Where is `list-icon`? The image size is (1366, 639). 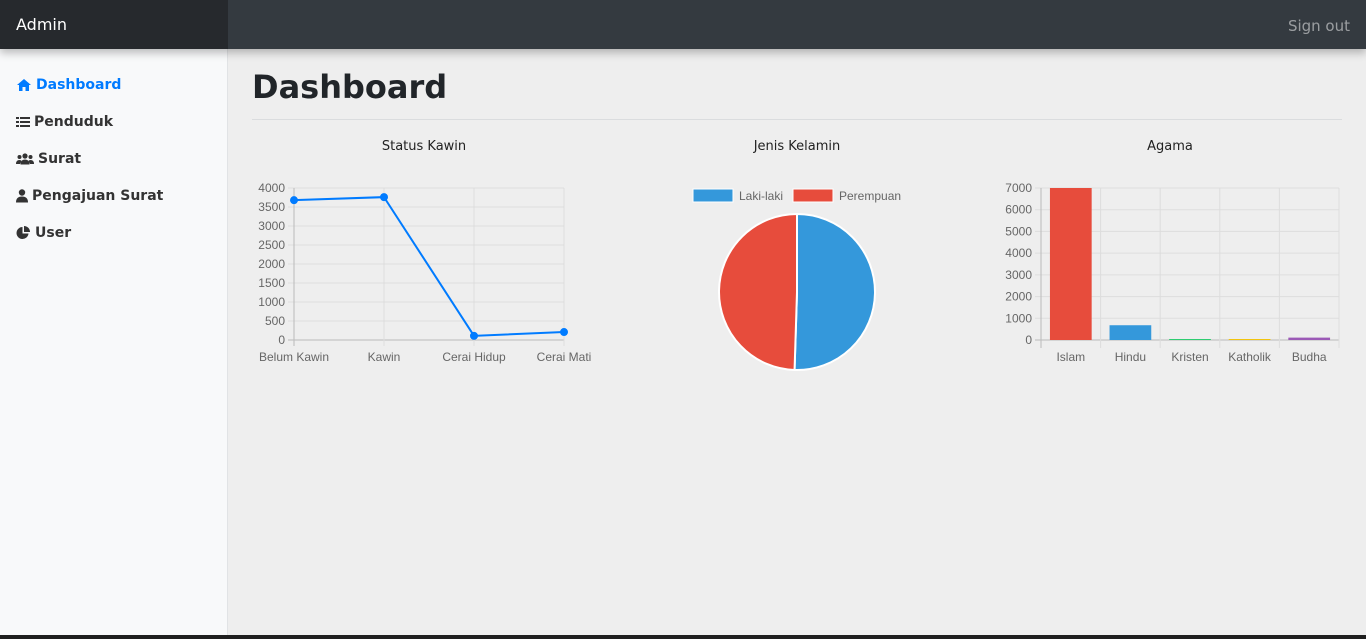 list-icon is located at coordinates (23, 121).